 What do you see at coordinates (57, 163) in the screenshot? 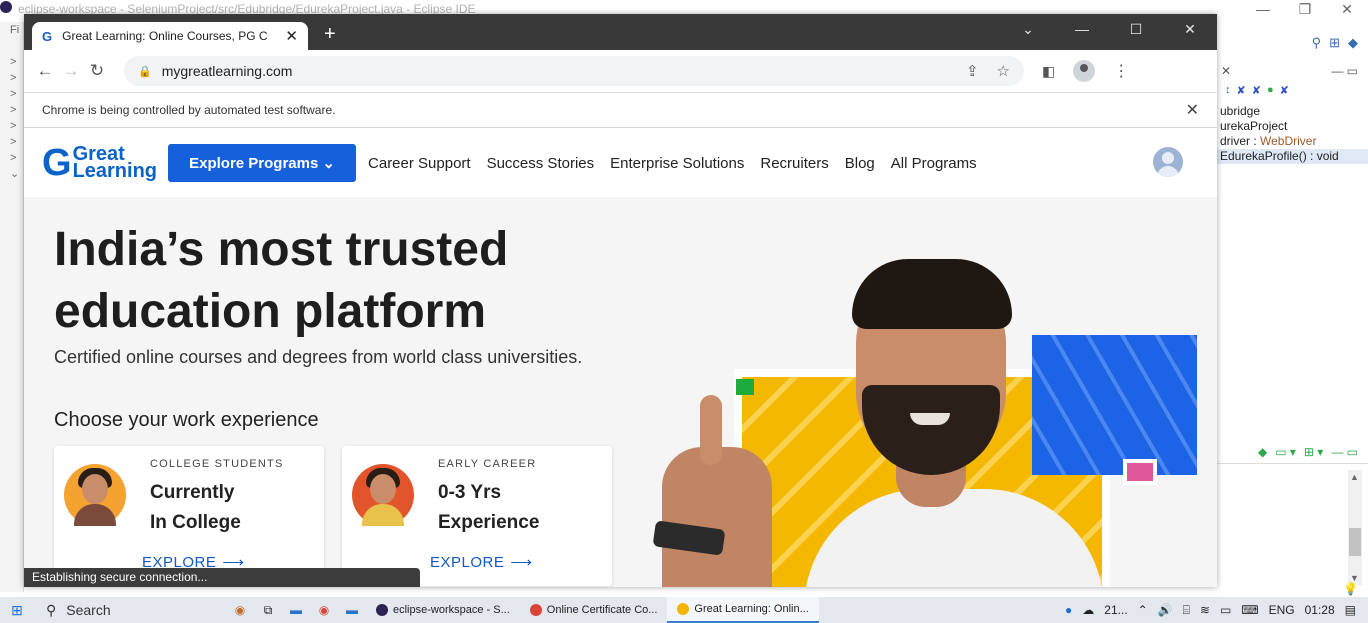
I see `logo-g: G` at bounding box center [57, 163].